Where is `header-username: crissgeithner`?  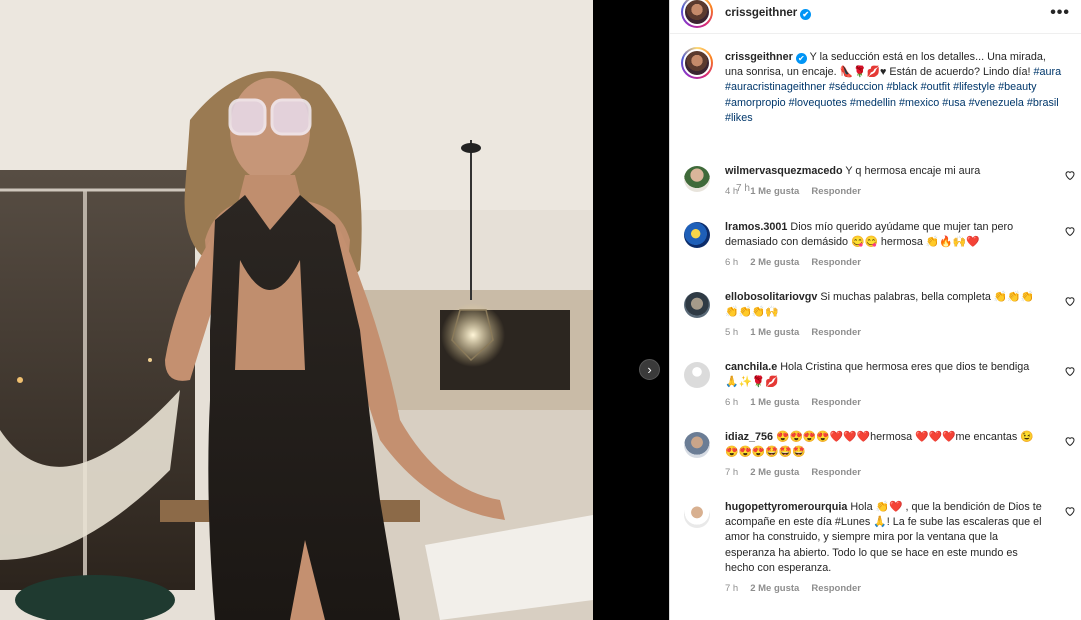
header-username: crissgeithner is located at coordinates (761, 13).